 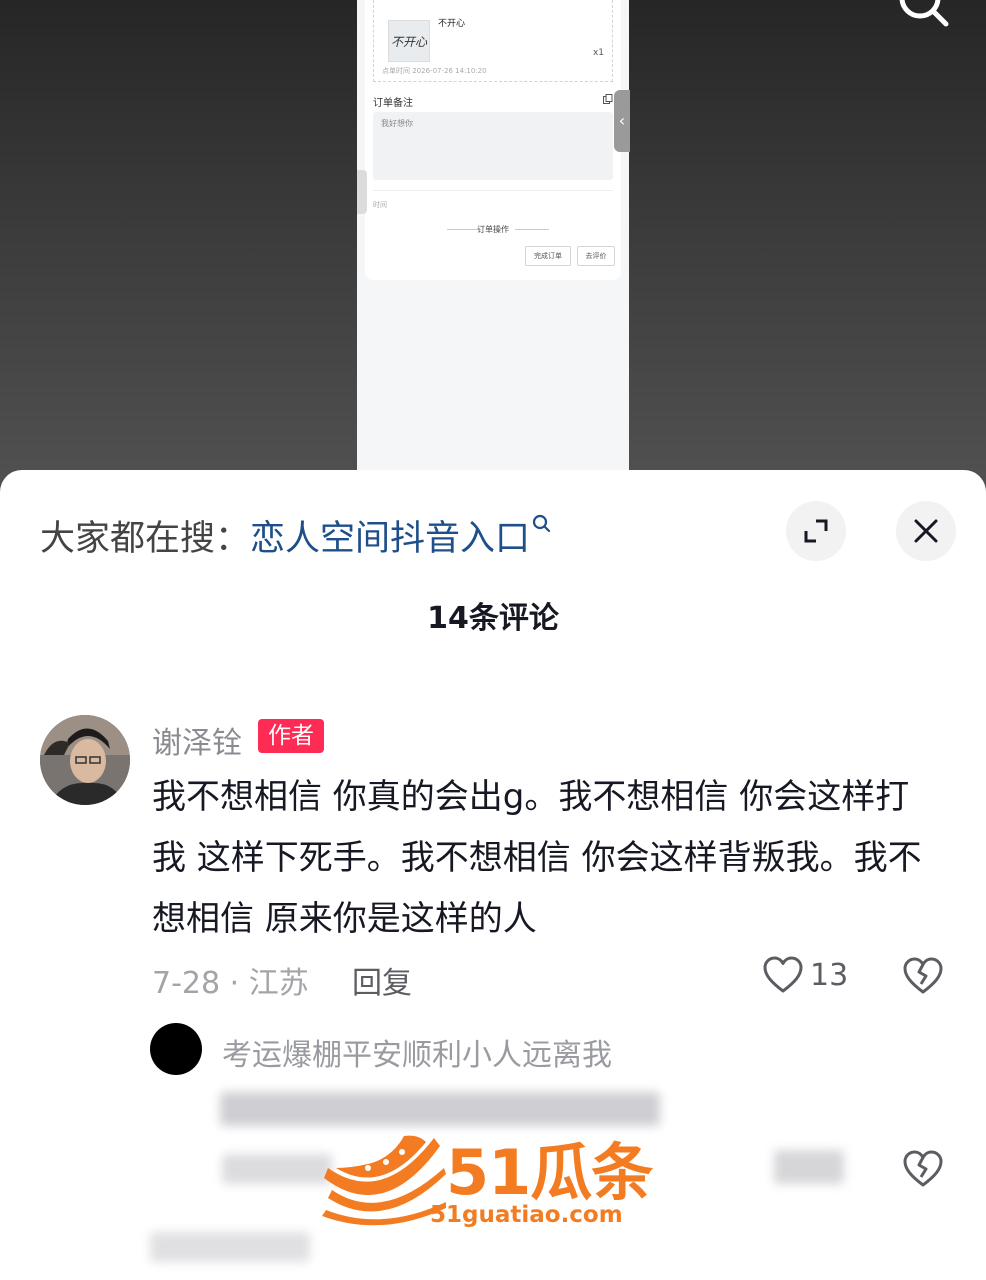 I want to click on avatar-image, so click(x=85, y=760).